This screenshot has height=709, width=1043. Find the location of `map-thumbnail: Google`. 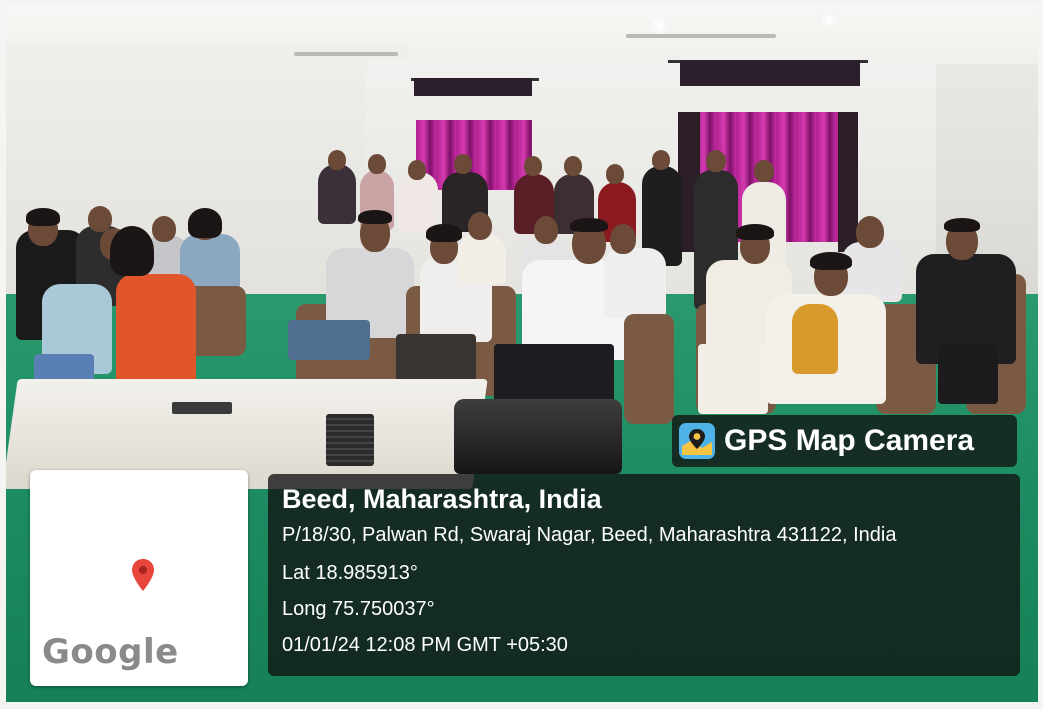

map-thumbnail: Google is located at coordinates (139, 578).